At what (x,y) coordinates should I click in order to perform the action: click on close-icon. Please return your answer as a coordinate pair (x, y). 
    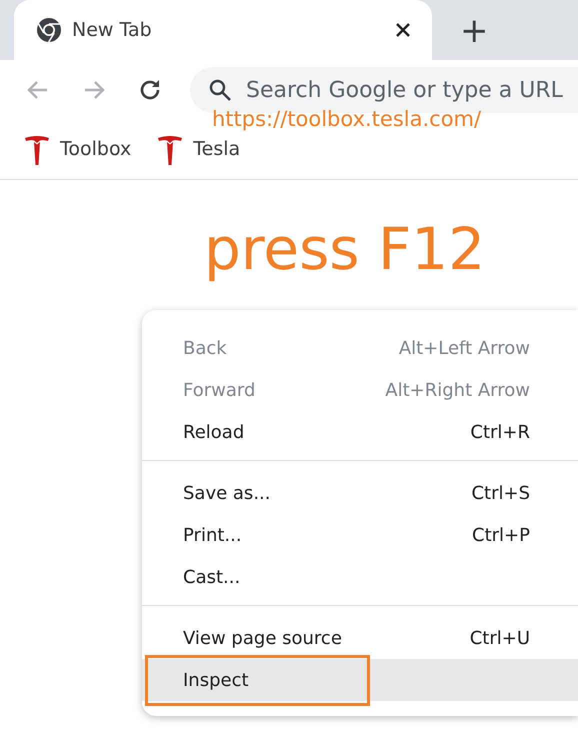
    Looking at the image, I should click on (403, 30).